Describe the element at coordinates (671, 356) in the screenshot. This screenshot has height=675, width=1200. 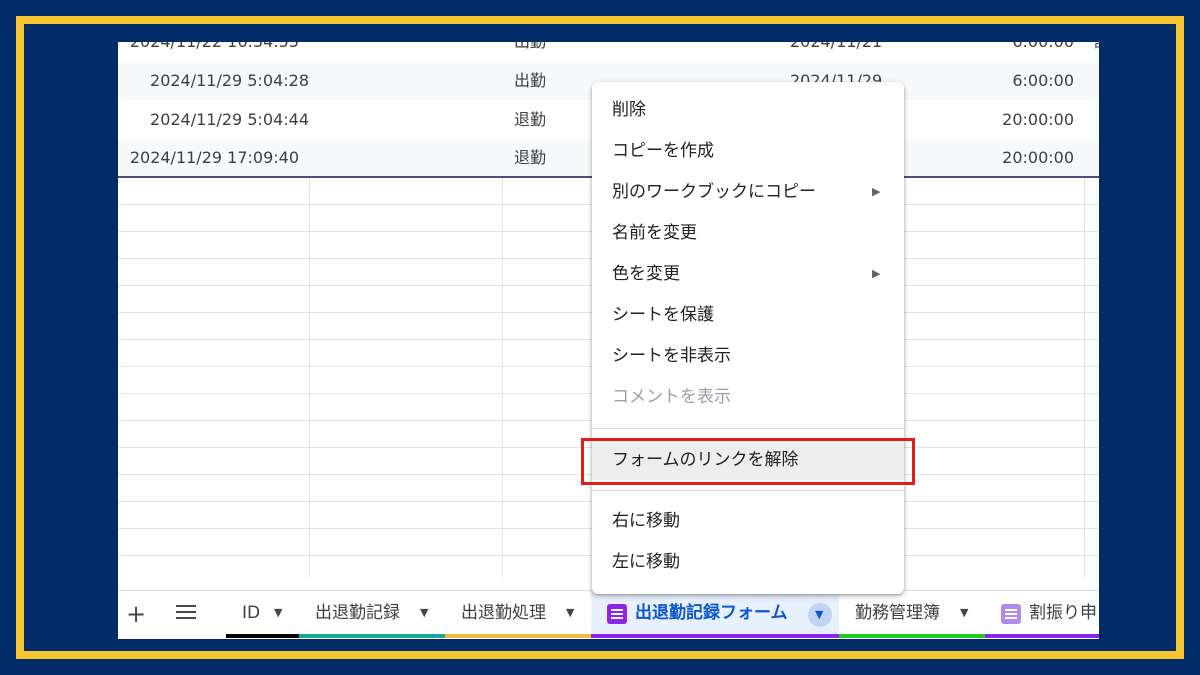
I see `menu-item-label: シートを非表示` at that location.